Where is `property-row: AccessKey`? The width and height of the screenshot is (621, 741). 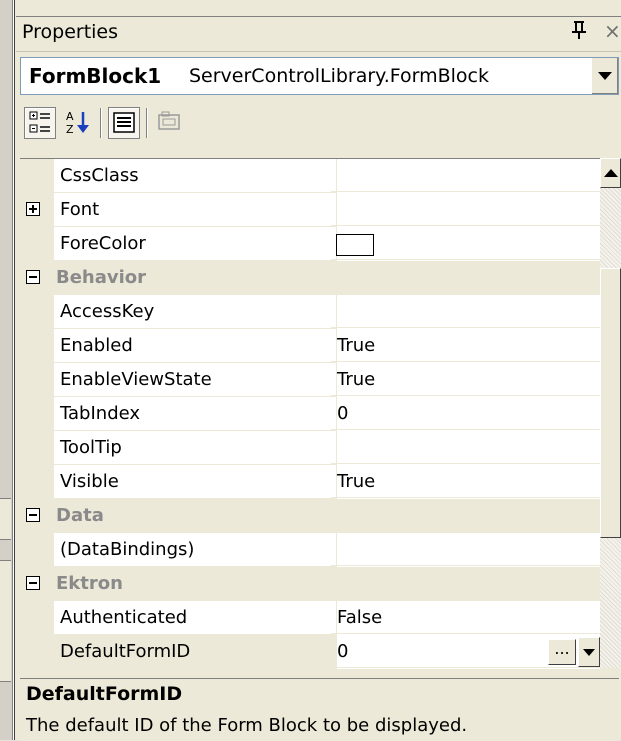 property-row: AccessKey is located at coordinates (310, 312).